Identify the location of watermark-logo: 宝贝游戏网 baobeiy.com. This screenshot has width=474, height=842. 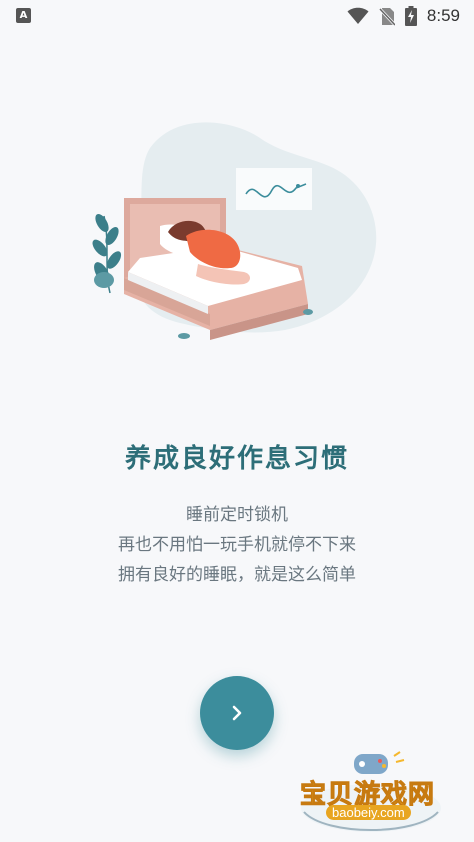
(371, 793).